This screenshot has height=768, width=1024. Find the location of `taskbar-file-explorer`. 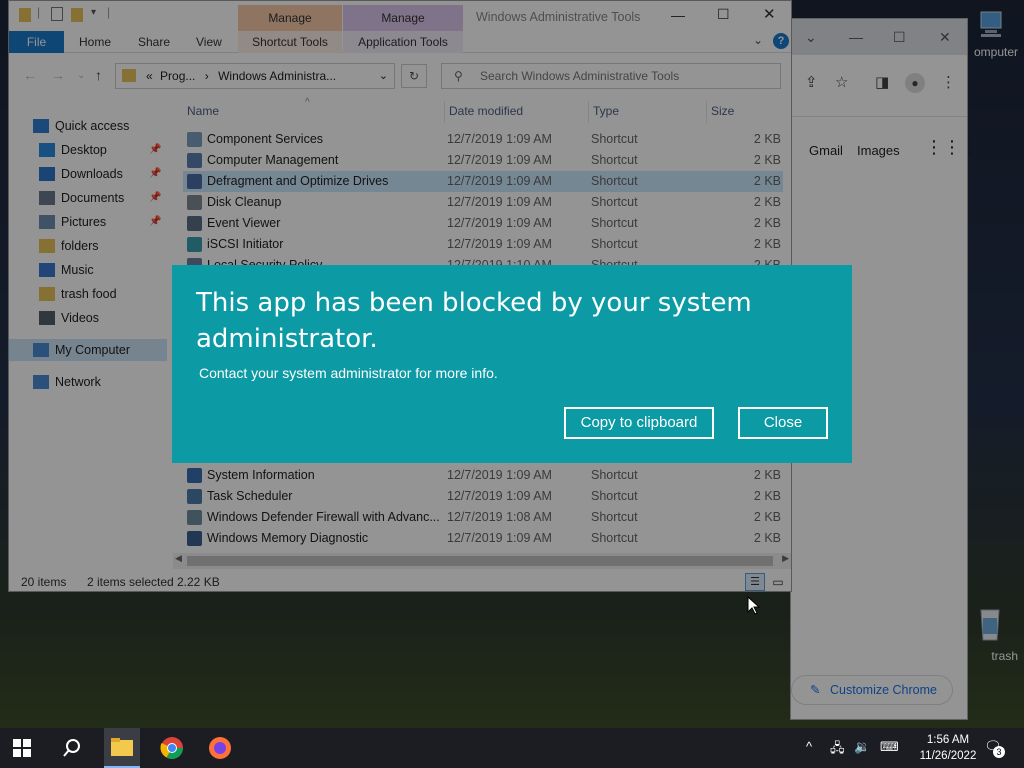

taskbar-file-explorer is located at coordinates (122, 748).